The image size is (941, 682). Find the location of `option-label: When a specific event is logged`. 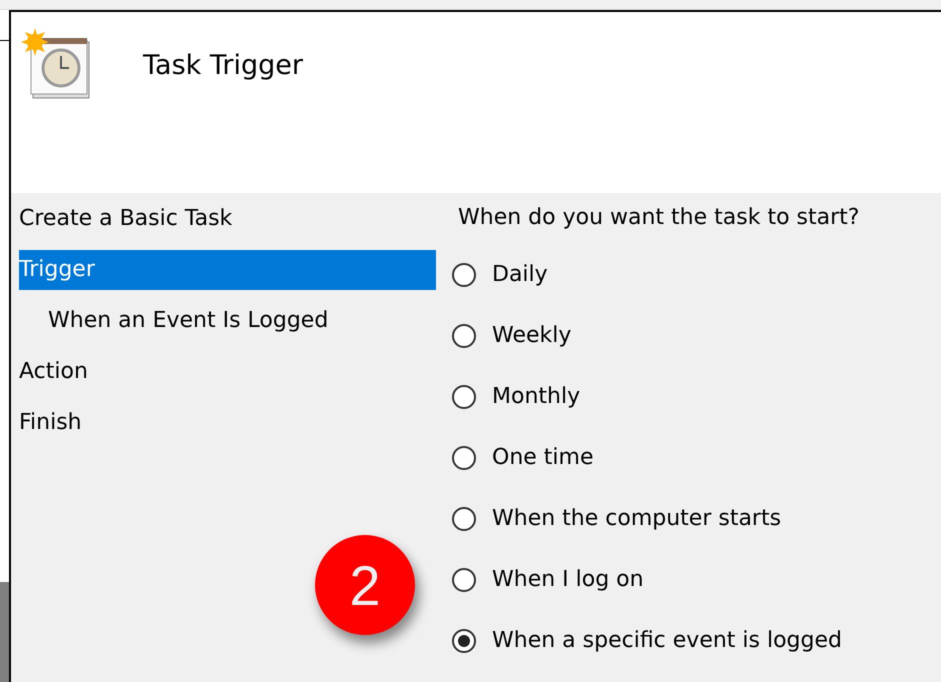

option-label: When a specific event is logged is located at coordinates (667, 640).